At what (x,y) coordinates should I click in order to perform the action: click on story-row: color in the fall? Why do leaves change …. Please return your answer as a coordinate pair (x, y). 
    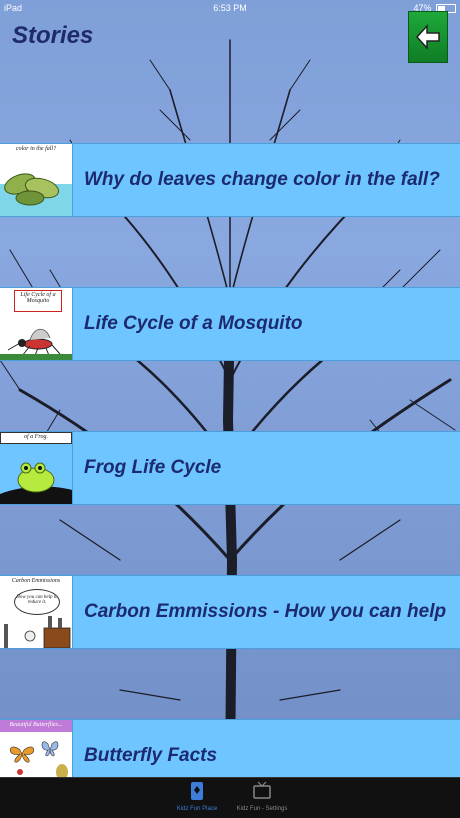
    Looking at the image, I should click on (230, 180).